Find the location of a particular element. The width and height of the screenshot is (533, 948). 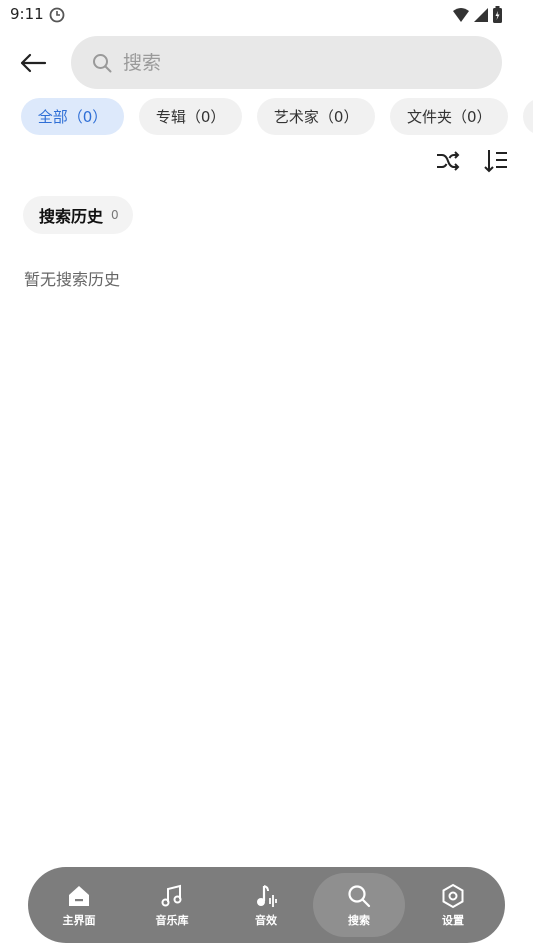

nav-settings-label: 设置 is located at coordinates (453, 920).